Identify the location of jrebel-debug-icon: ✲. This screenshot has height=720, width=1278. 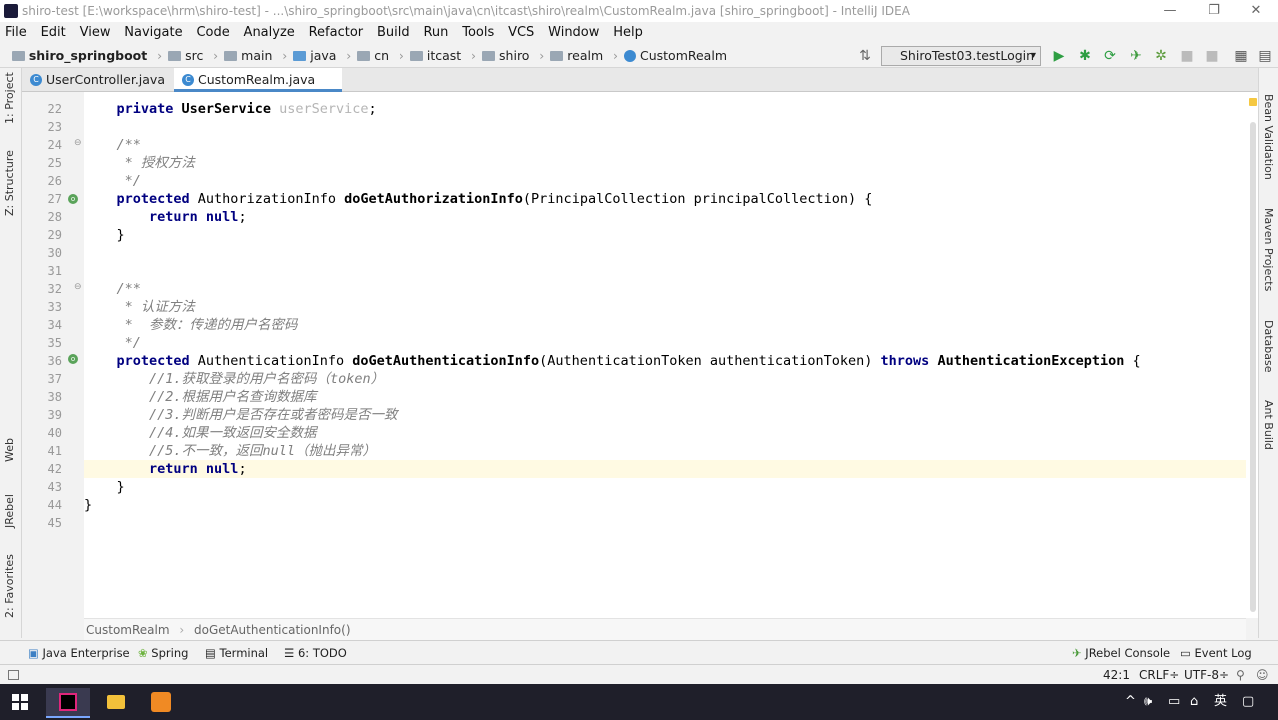
(1161, 56).